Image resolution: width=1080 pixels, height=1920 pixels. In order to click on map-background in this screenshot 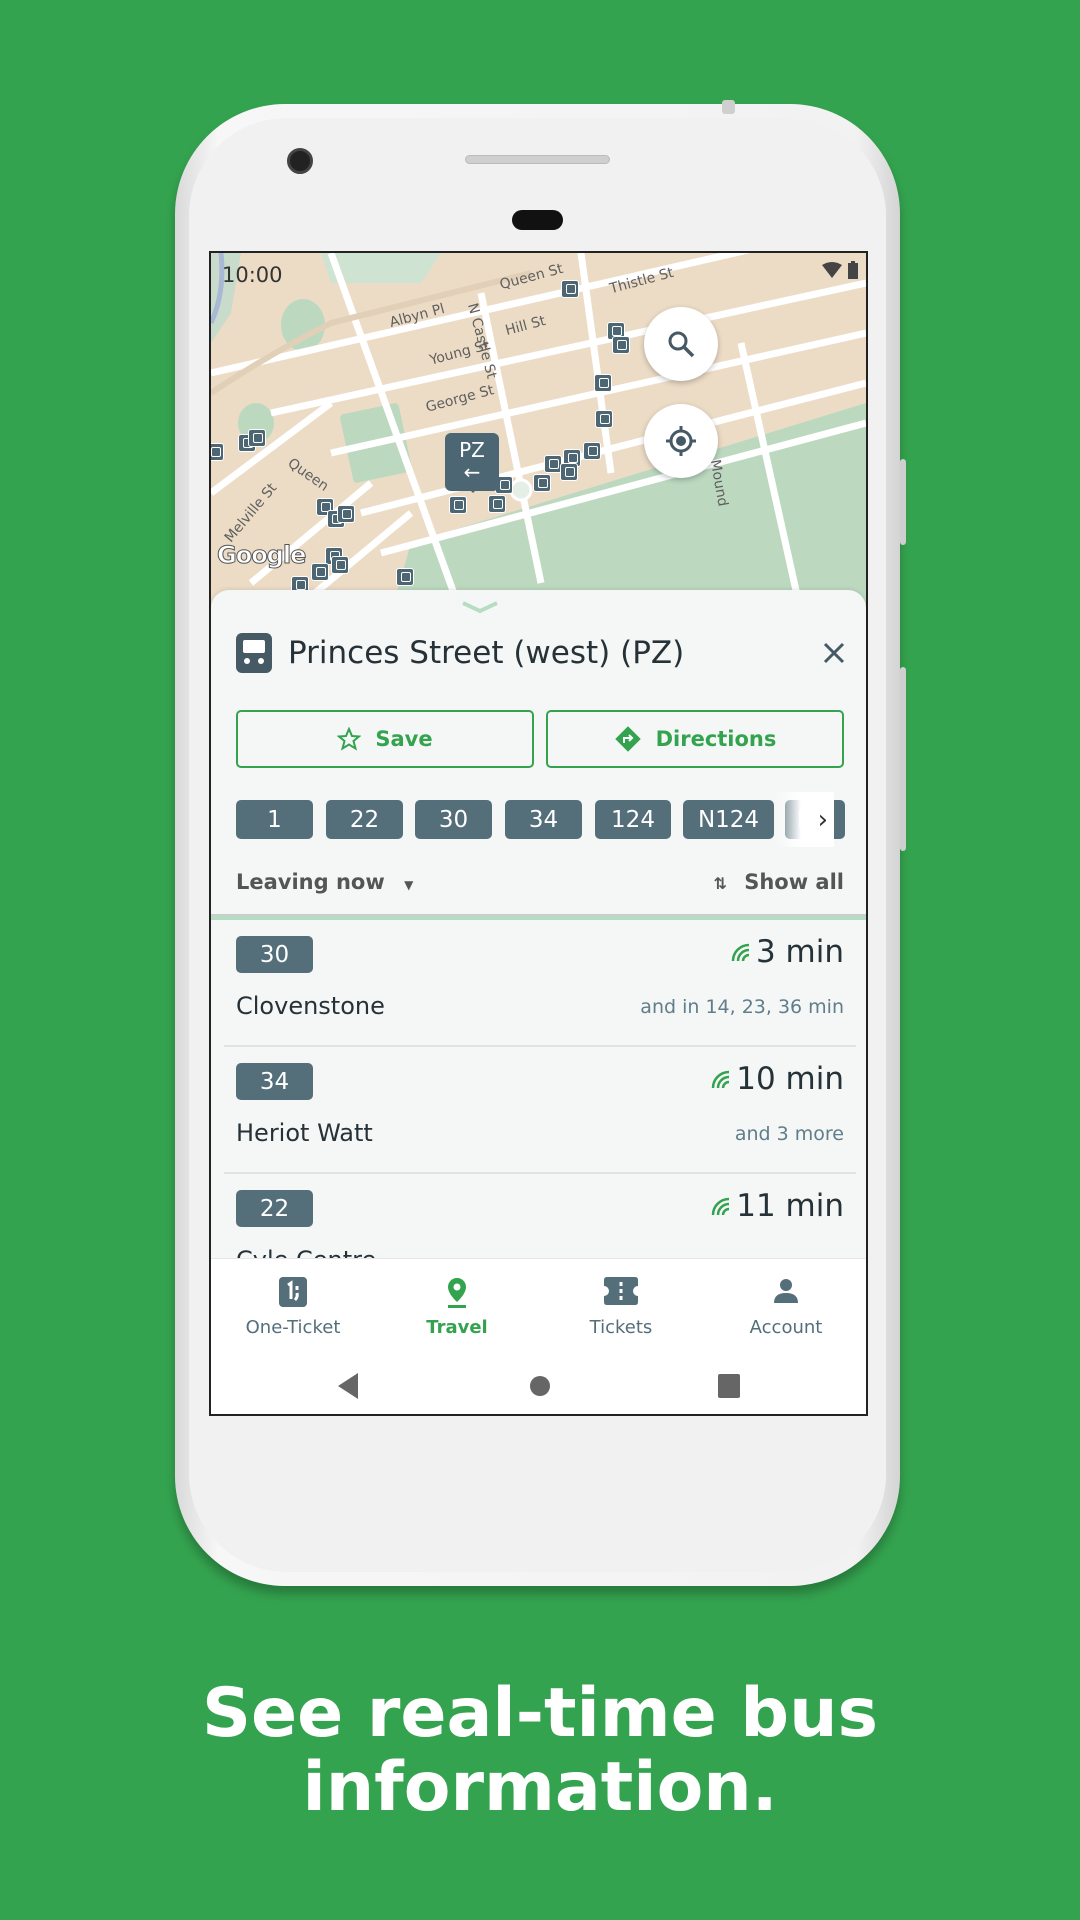, I will do `click(538, 433)`.